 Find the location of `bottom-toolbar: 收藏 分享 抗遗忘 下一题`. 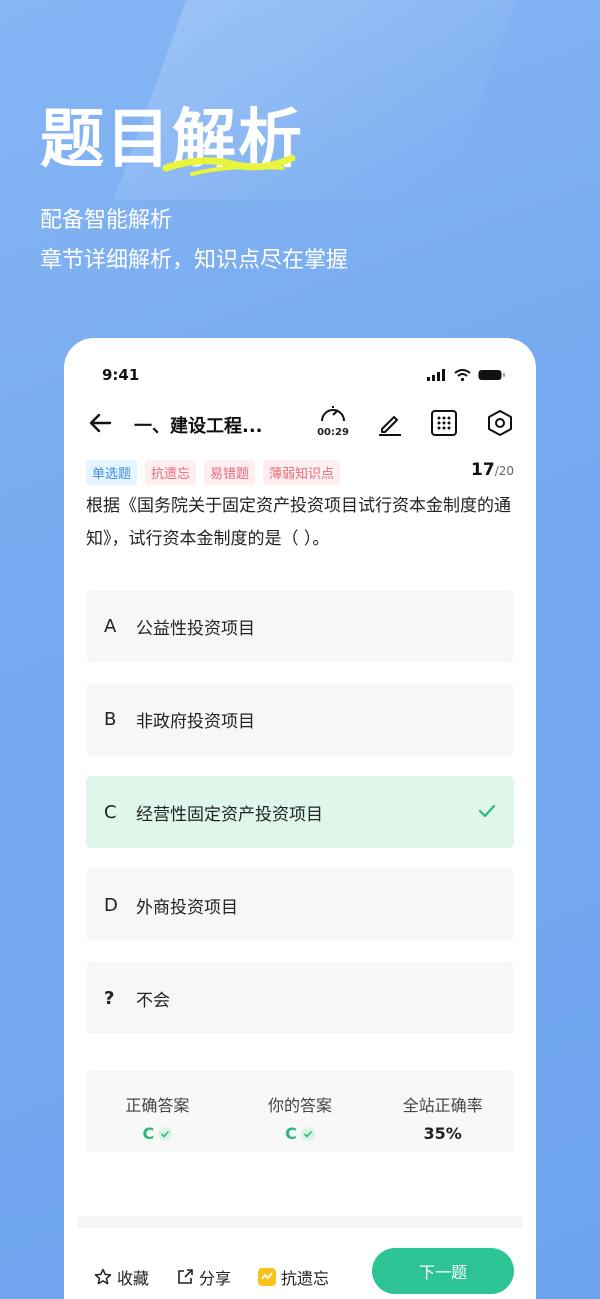

bottom-toolbar: 收藏 分享 抗遗忘 下一题 is located at coordinates (300, 1271).